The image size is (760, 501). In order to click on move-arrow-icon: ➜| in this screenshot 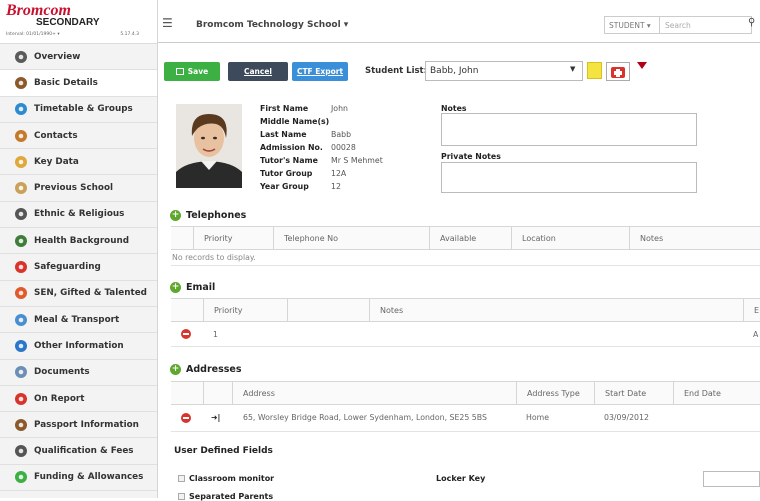, I will do `click(215, 417)`.